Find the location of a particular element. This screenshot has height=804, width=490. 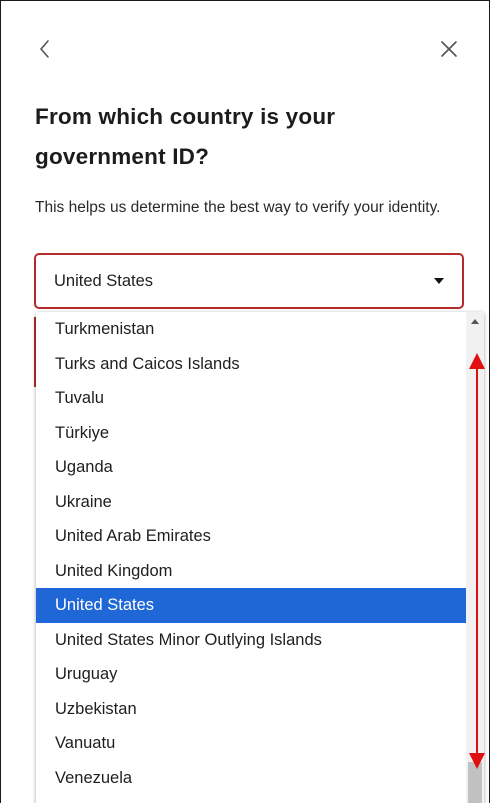

country-select-value: United States is located at coordinates (104, 281).